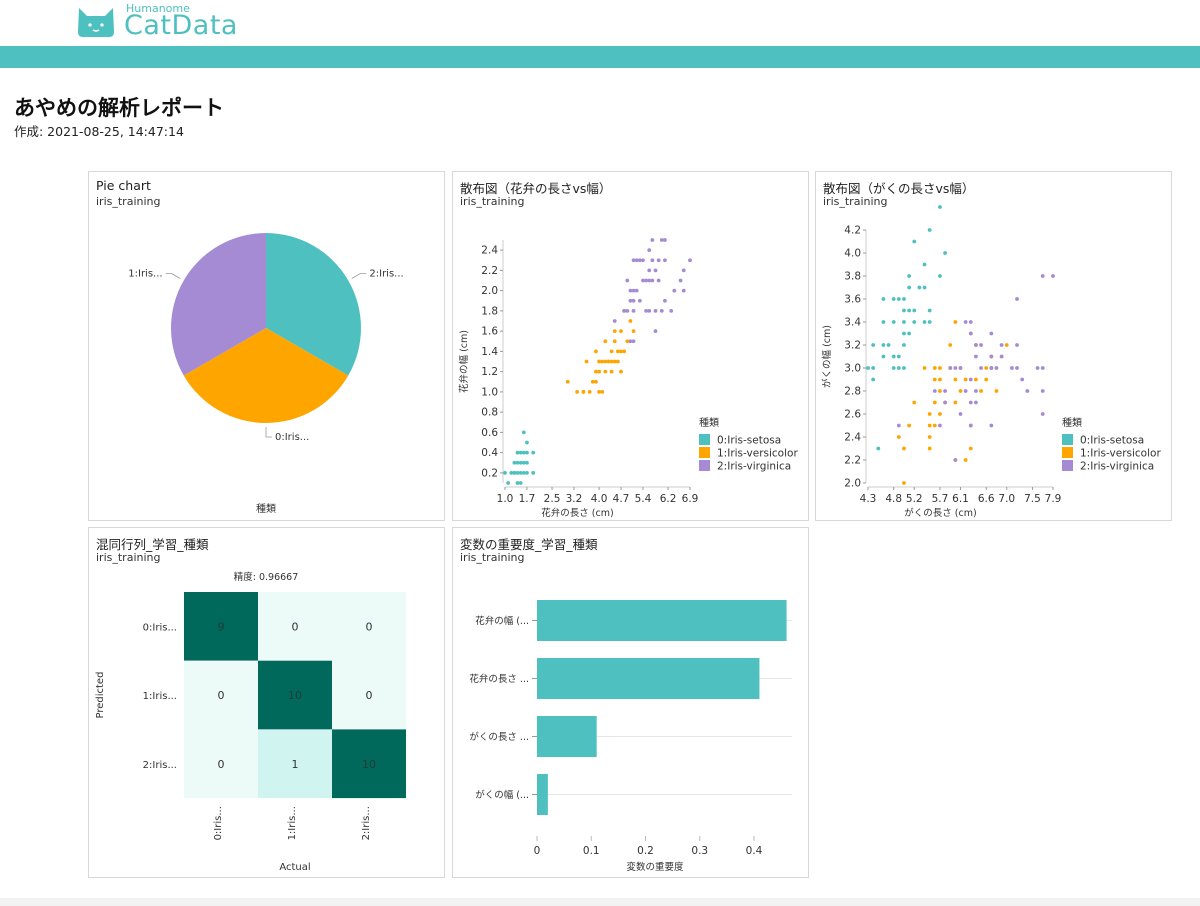  I want to click on matrix-cell-value: 1, so click(295, 764).